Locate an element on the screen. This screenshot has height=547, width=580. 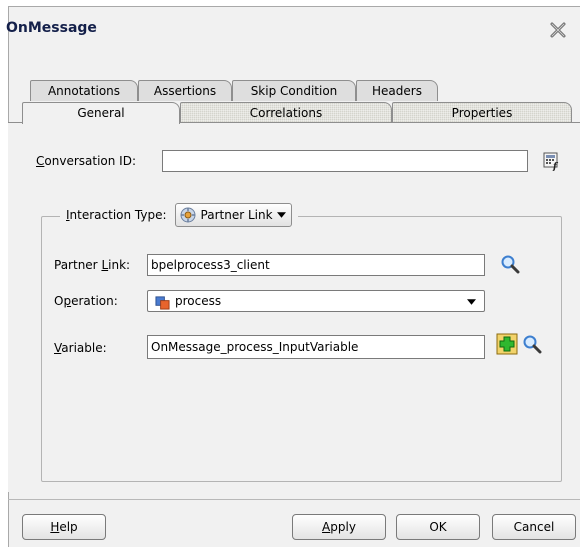
tab-correlations: Correlations is located at coordinates (286, 112).